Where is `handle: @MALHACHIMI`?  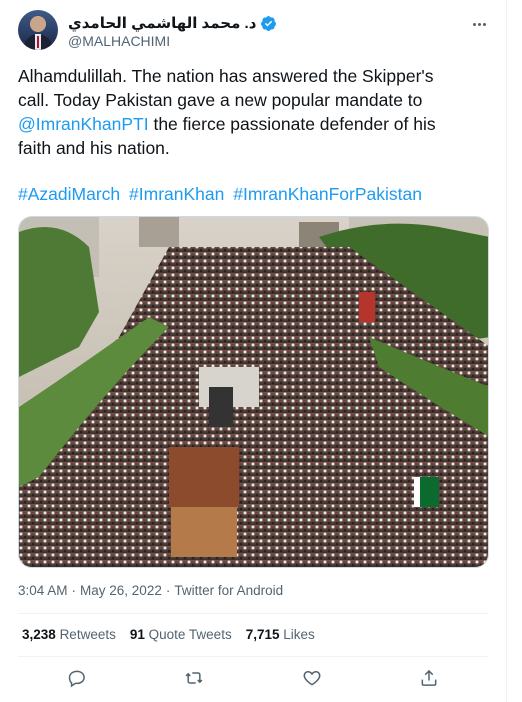
handle: @MALHACHIMI is located at coordinates (119, 41).